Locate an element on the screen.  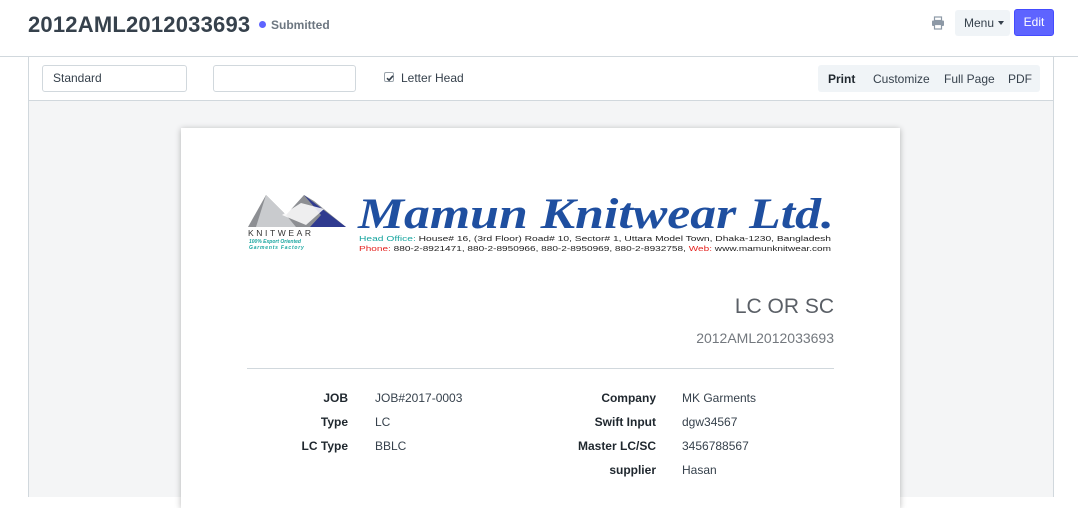
field-value-master-lc: 3456788567 is located at coordinates (715, 446).